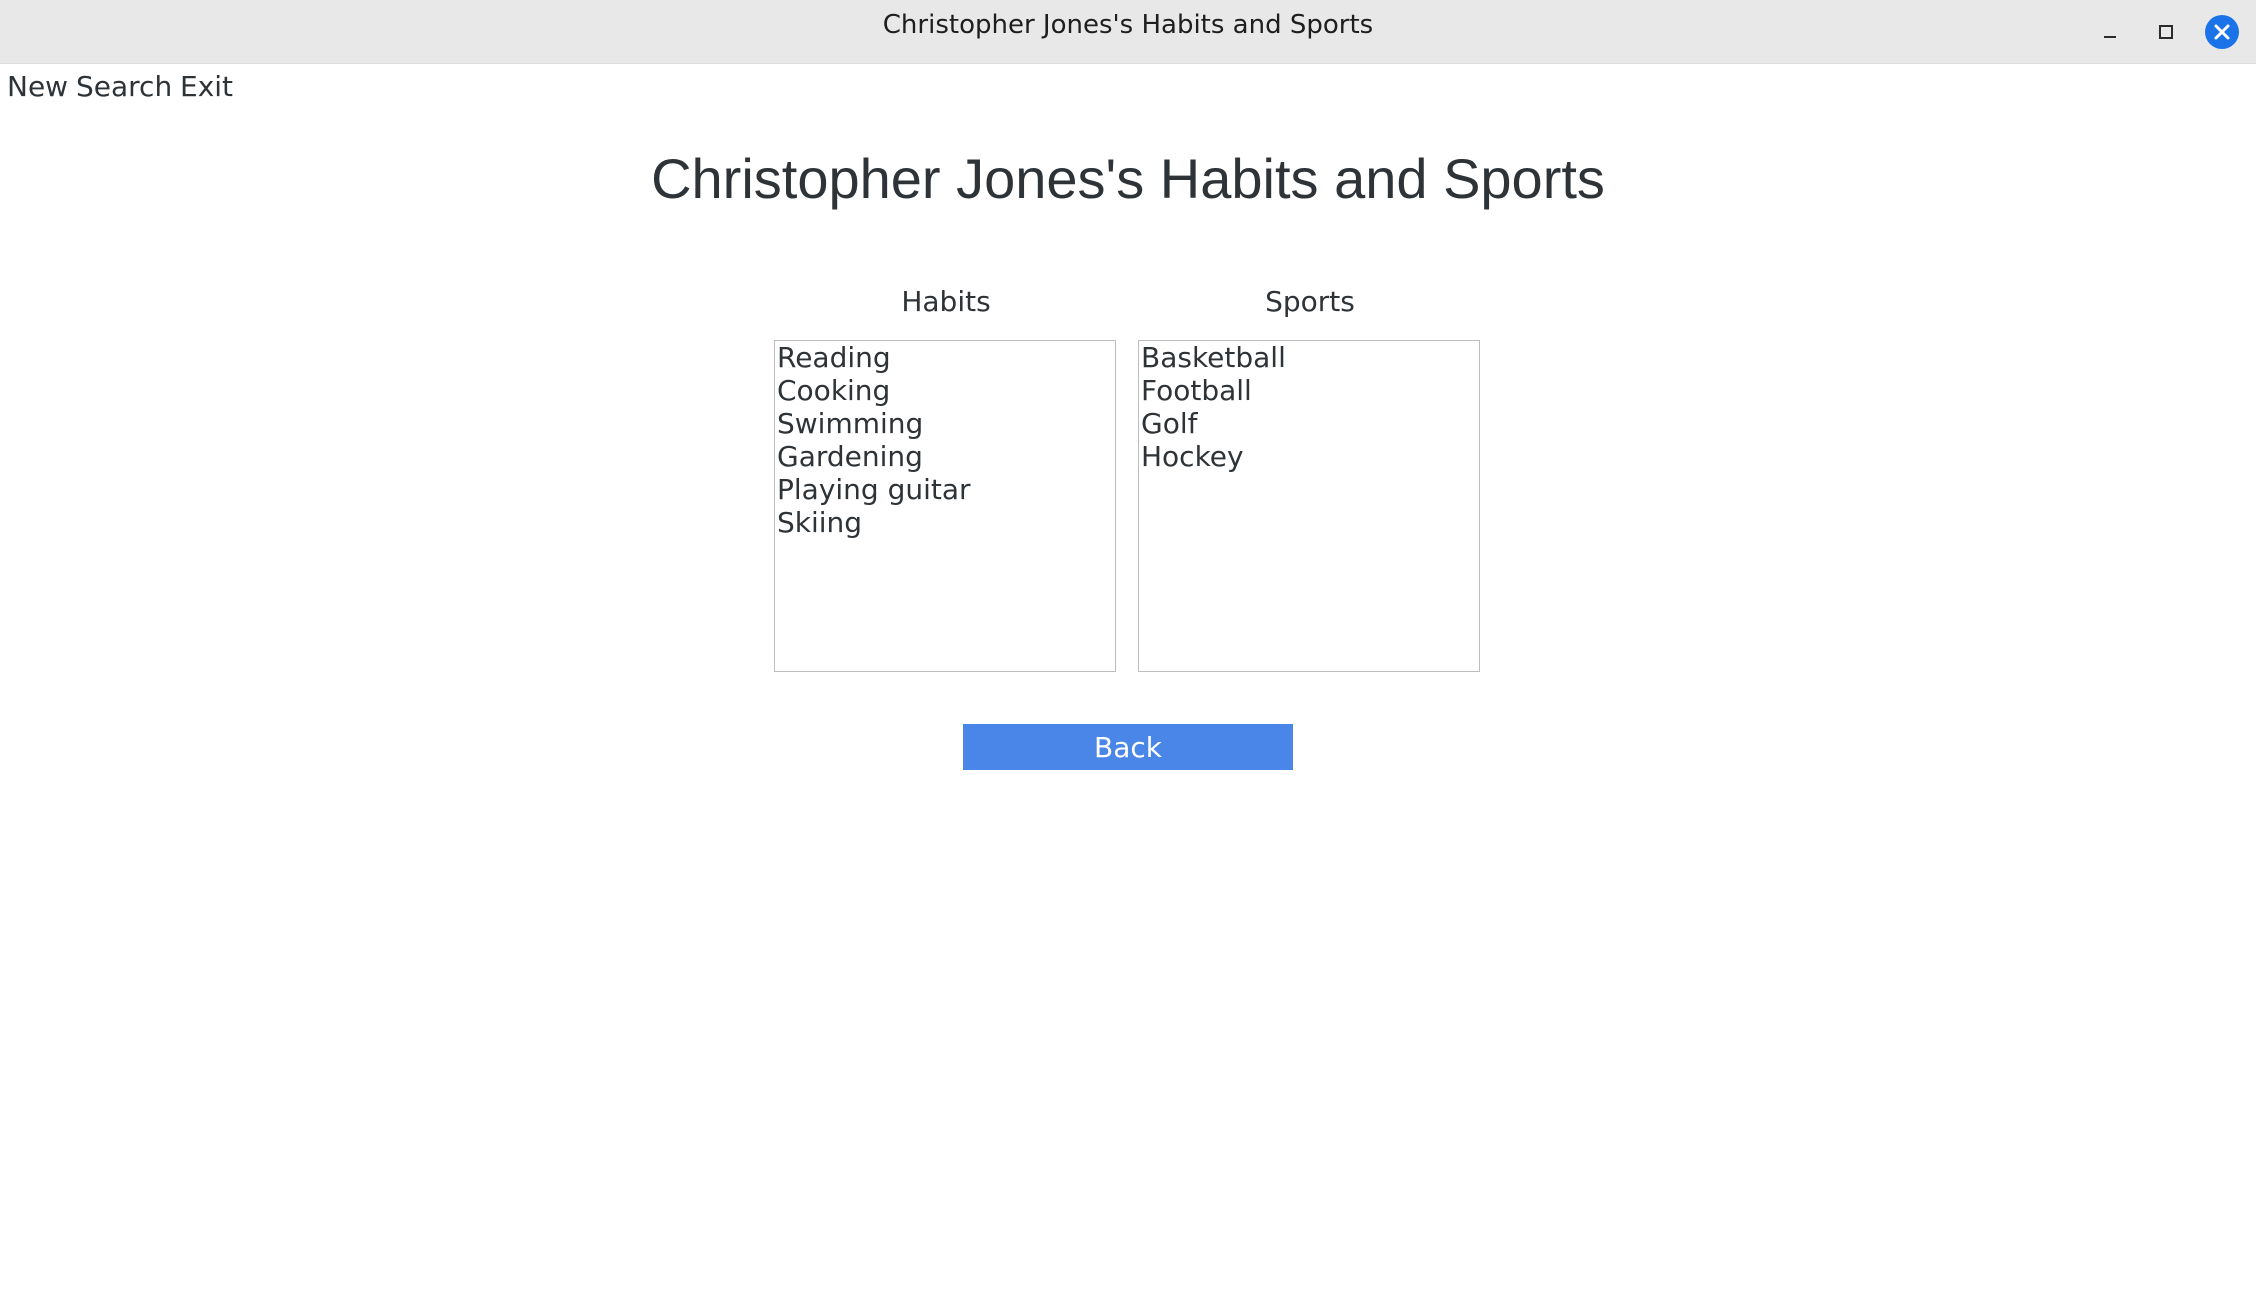  What do you see at coordinates (2110, 32) in the screenshot?
I see `minimize-icon` at bounding box center [2110, 32].